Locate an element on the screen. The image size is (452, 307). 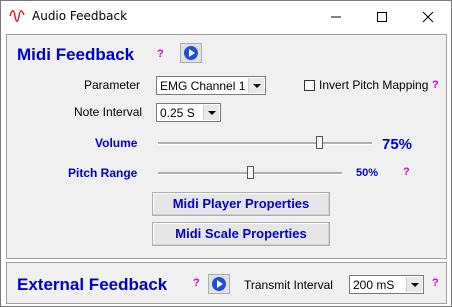
note-interval-select: 0.25 S is located at coordinates (188, 112).